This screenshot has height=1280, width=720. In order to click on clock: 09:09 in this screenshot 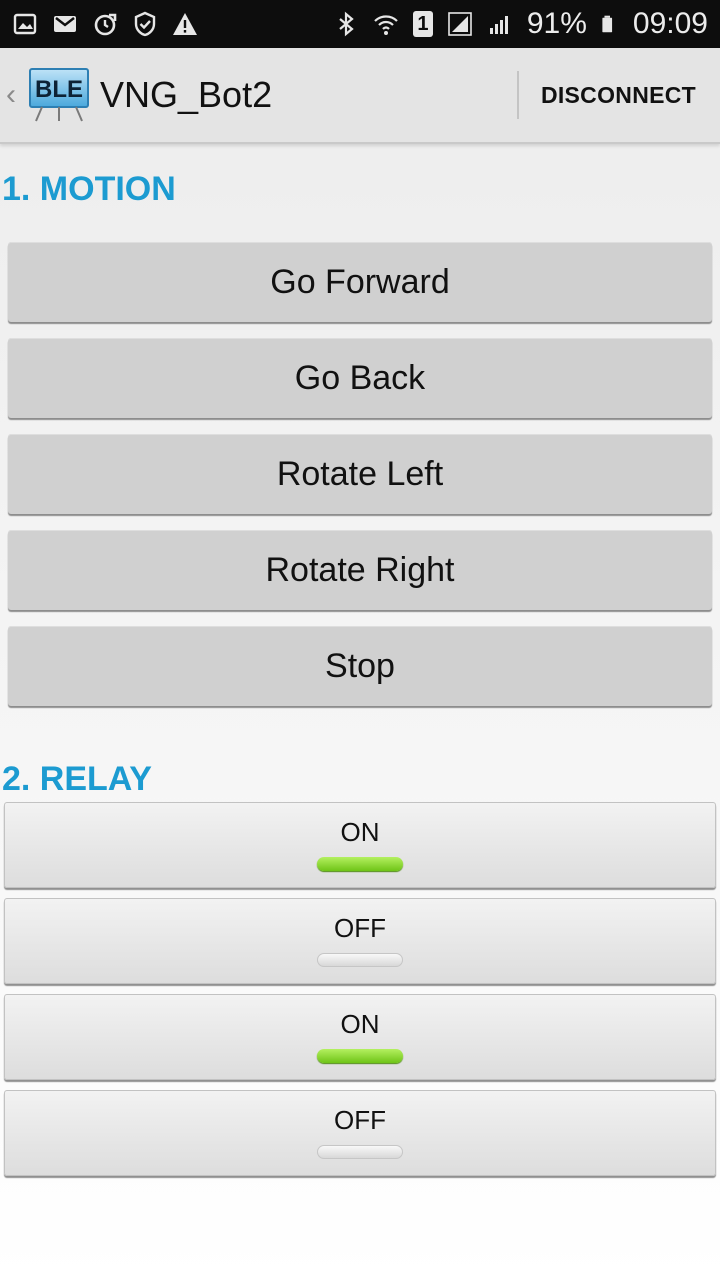, I will do `click(670, 23)`.